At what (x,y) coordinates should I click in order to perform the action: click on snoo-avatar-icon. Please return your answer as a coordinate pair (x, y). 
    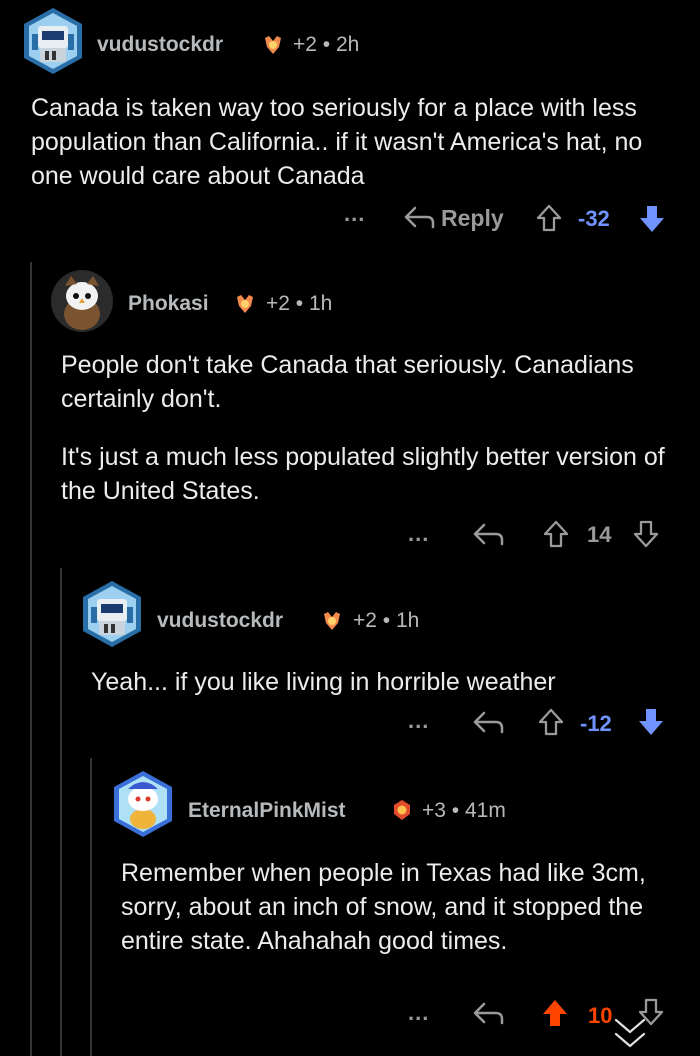
    Looking at the image, I should click on (143, 804).